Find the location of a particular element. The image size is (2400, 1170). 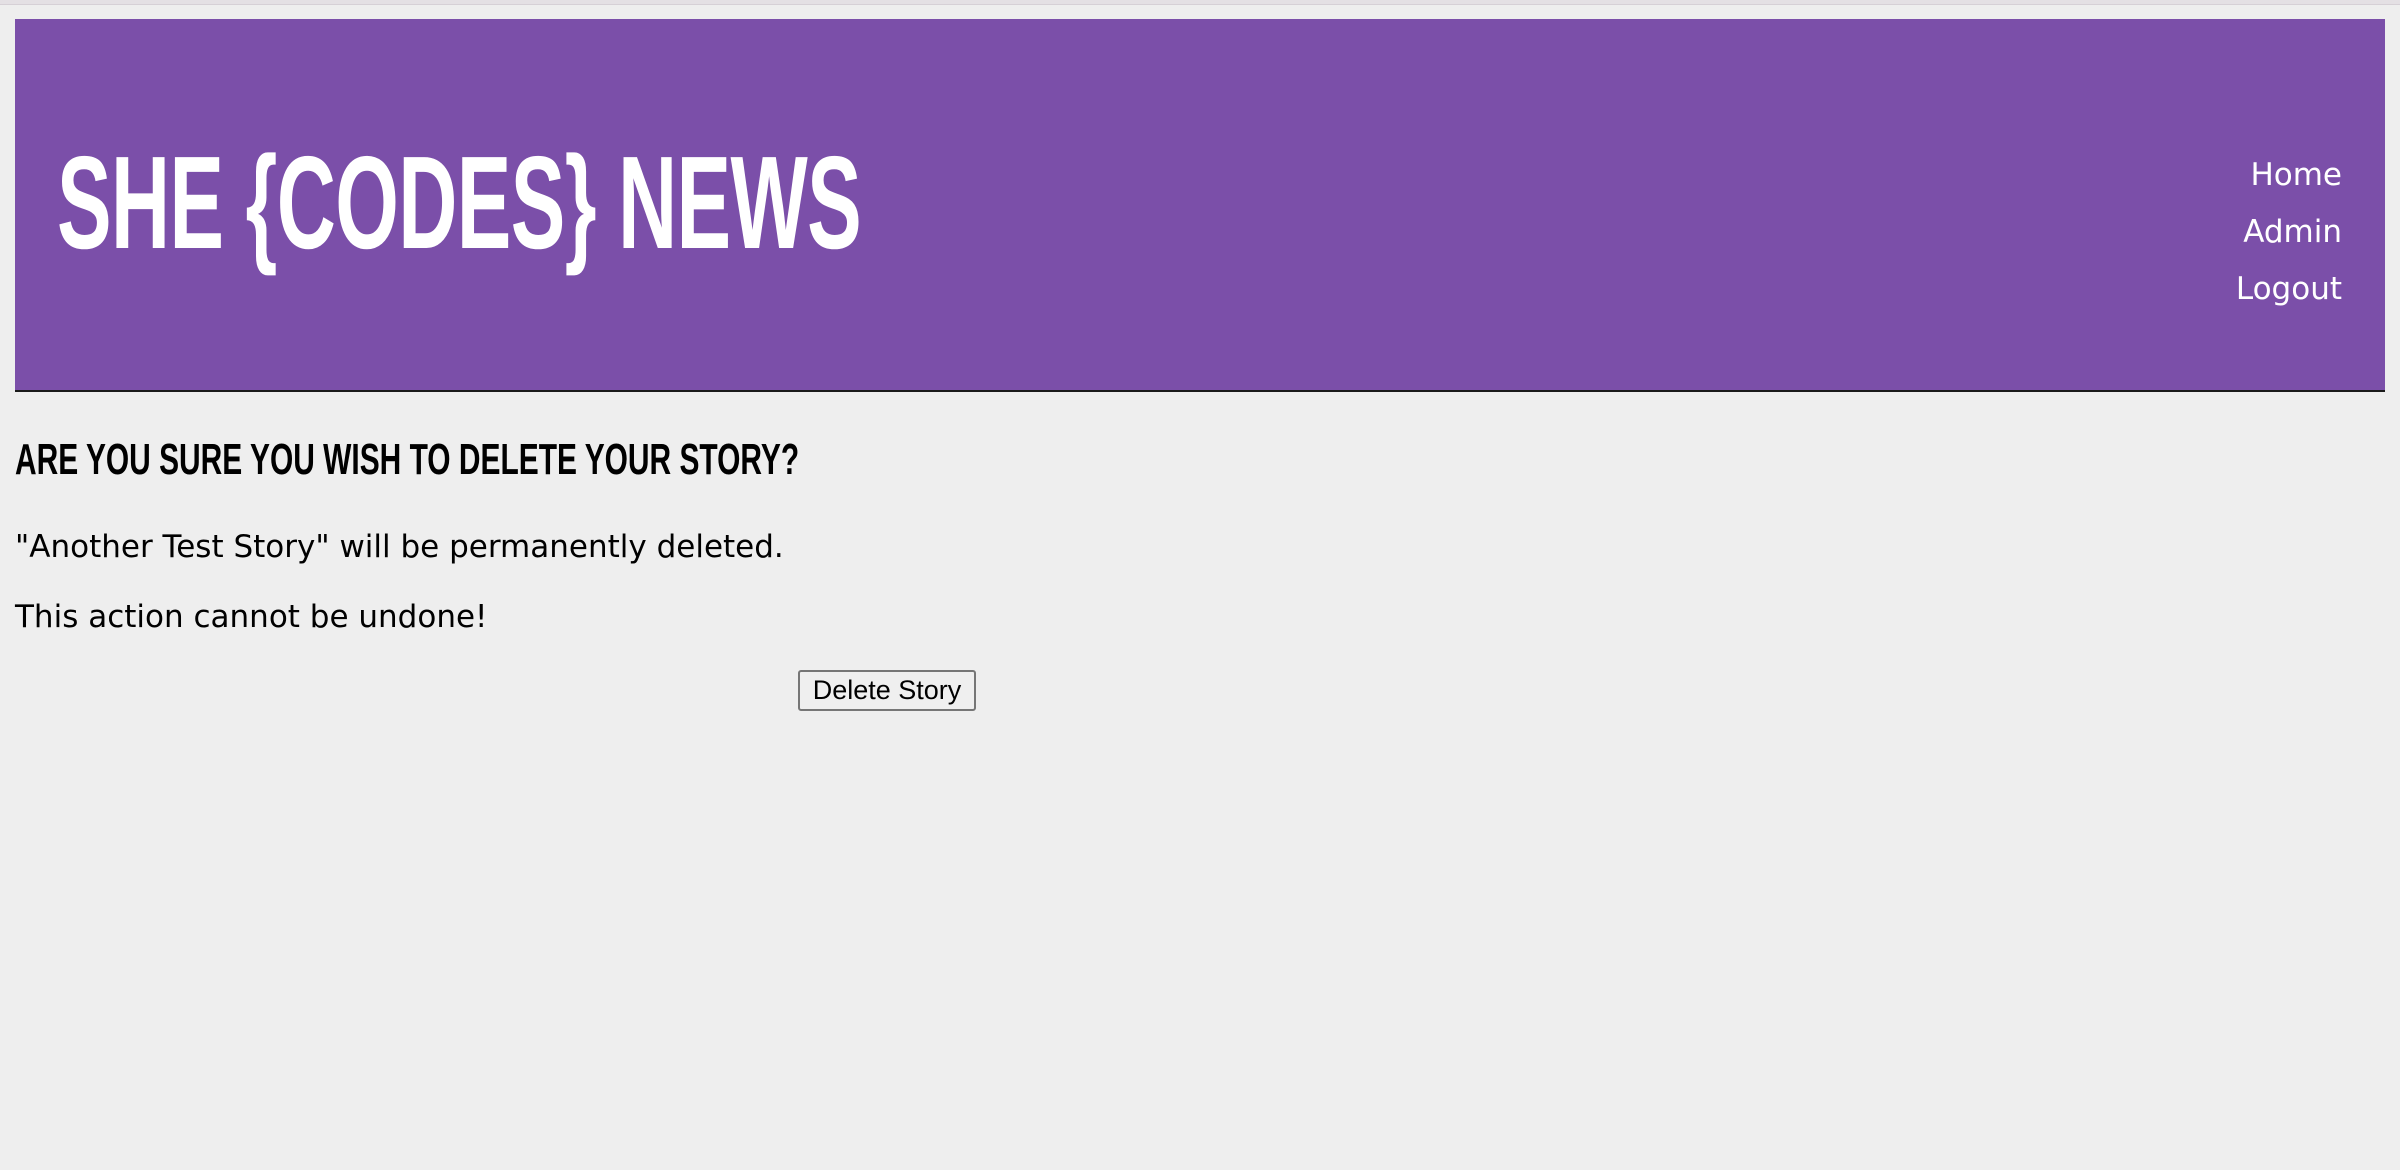

warning-message: This action cannot be undone! is located at coordinates (251, 617).